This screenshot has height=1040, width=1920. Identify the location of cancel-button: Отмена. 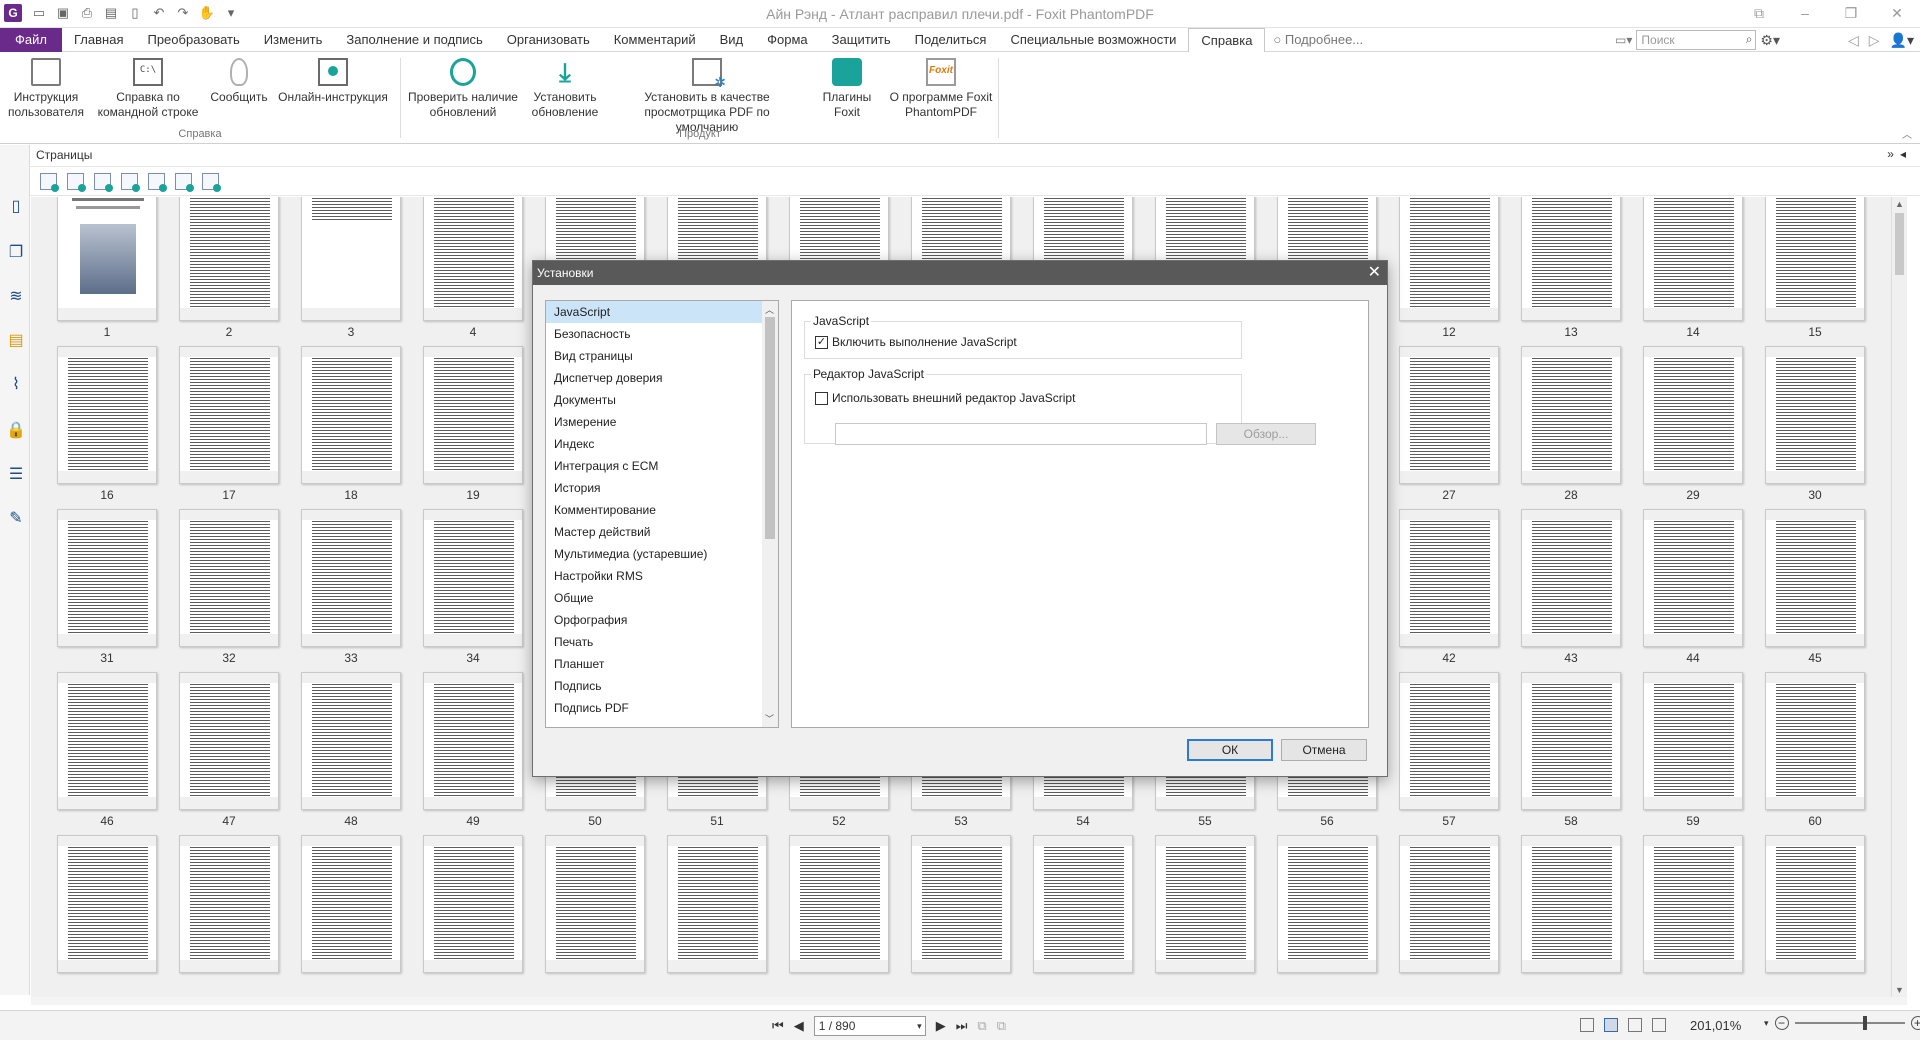
(1324, 750).